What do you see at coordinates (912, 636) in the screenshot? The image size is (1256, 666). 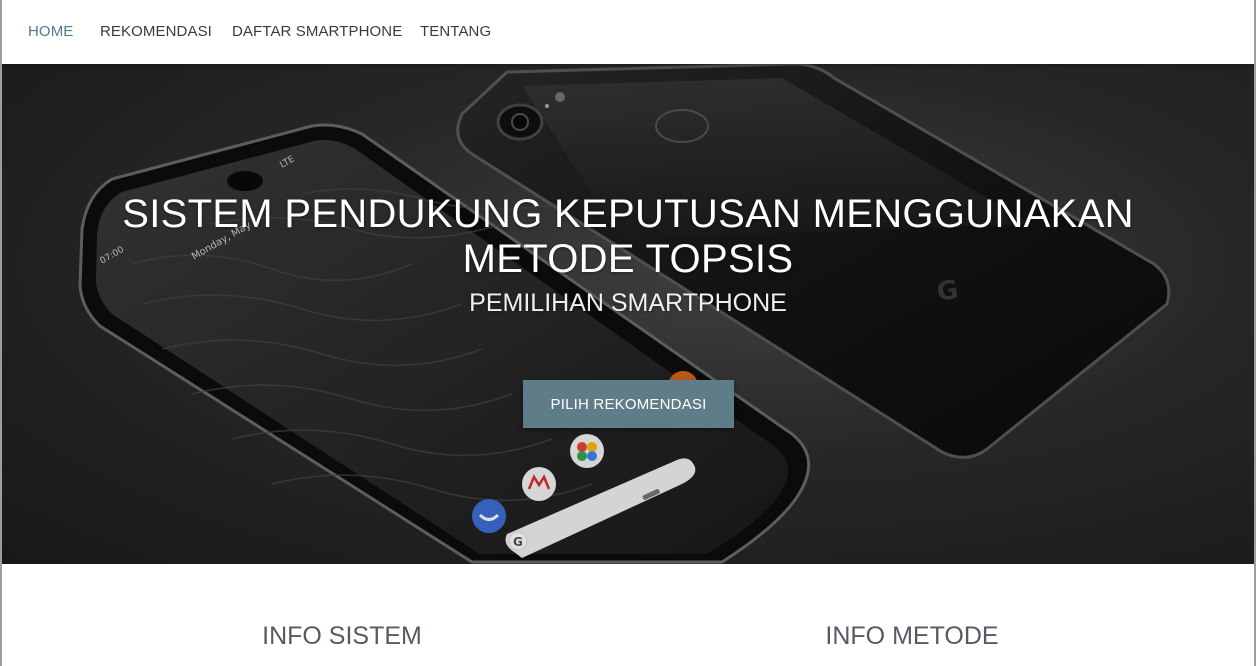 I see `info-metode-heading: INFO METODE` at bounding box center [912, 636].